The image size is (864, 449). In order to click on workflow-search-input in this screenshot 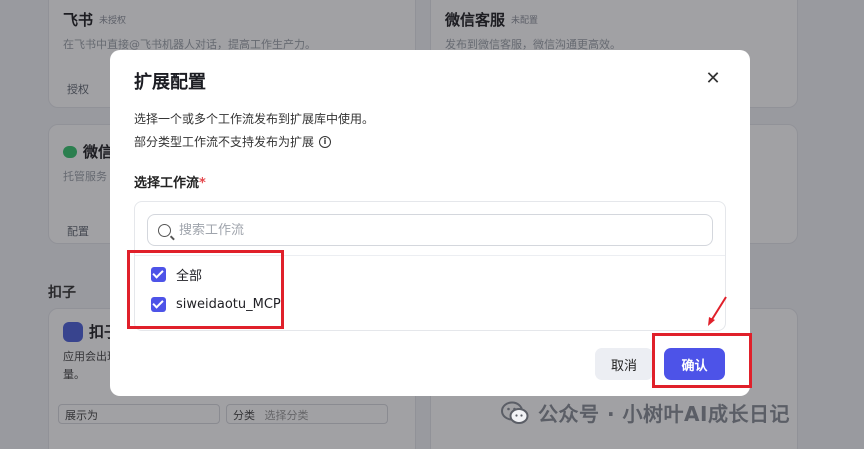, I will do `click(429, 230)`.